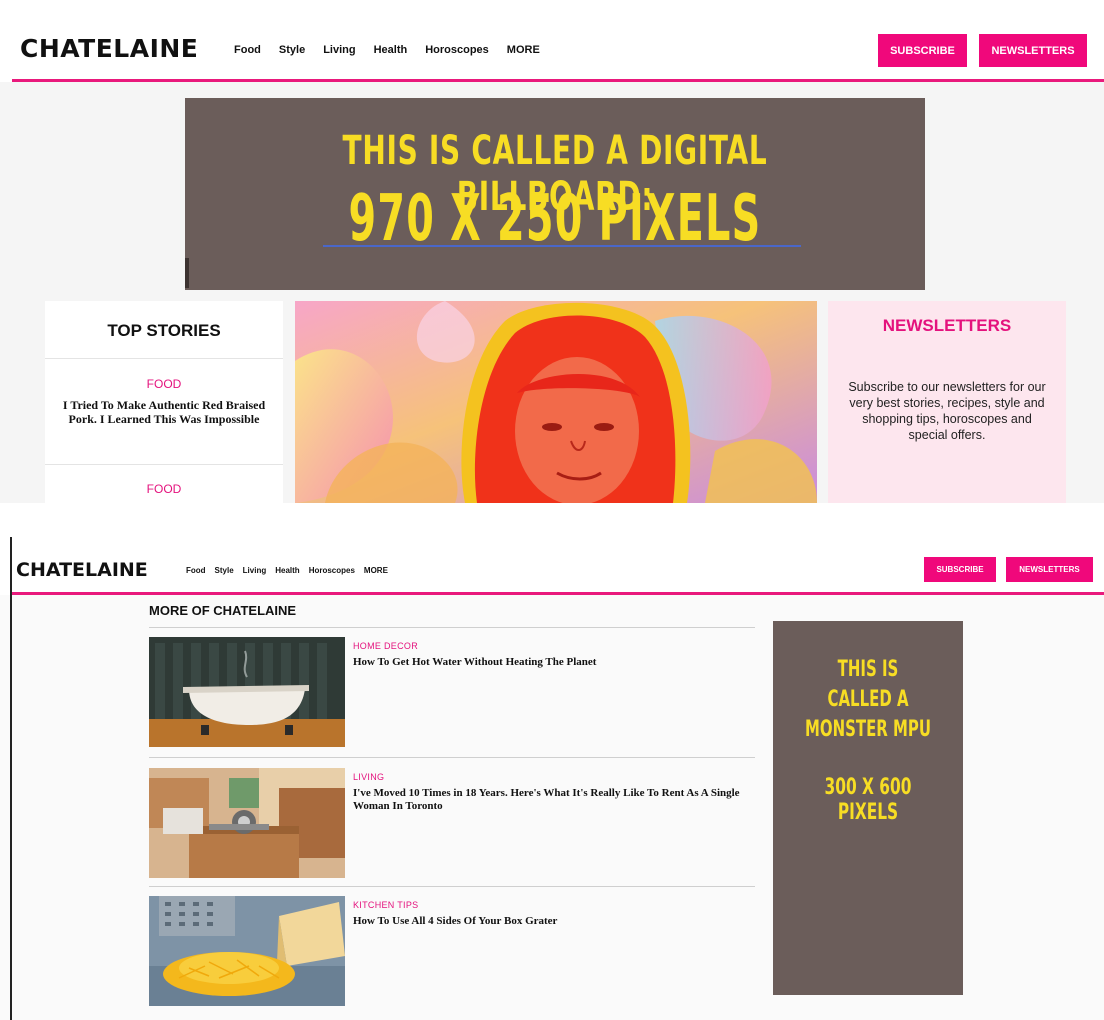 The height and width of the screenshot is (1020, 1104). What do you see at coordinates (868, 699) in the screenshot?
I see `mpu-line1: THIS IS CALLED A MONSTER MPU` at bounding box center [868, 699].